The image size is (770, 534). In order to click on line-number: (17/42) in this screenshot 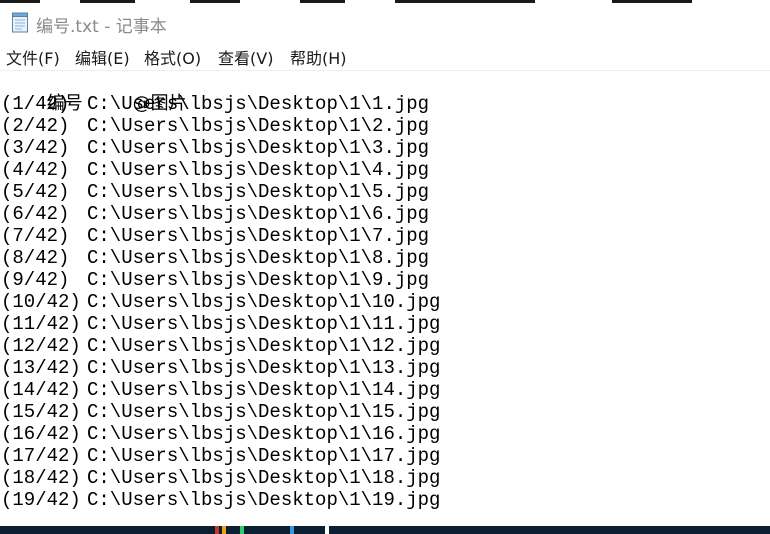, I will do `click(41, 456)`.